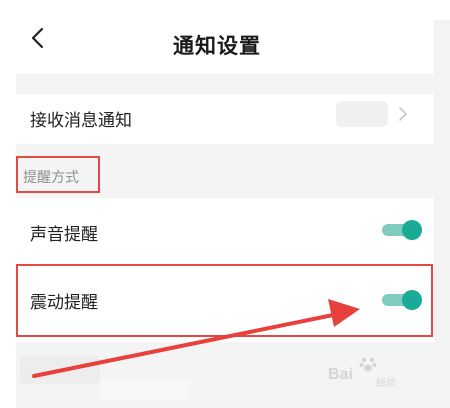 The image size is (450, 408). What do you see at coordinates (403, 114) in the screenshot?
I see `chevron-right-icon` at bounding box center [403, 114].